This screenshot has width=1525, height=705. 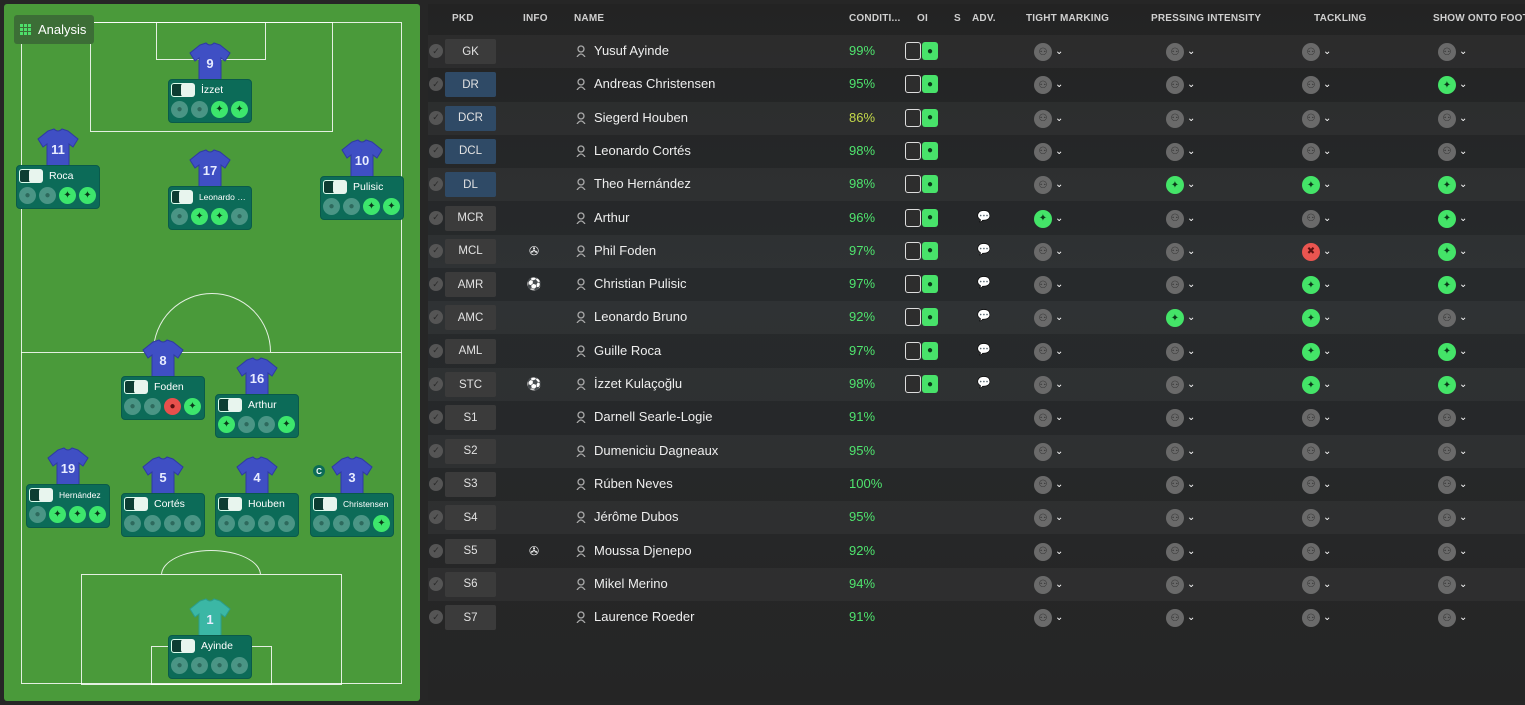 I want to click on player-name: Theo Hernández, so click(x=642, y=183).